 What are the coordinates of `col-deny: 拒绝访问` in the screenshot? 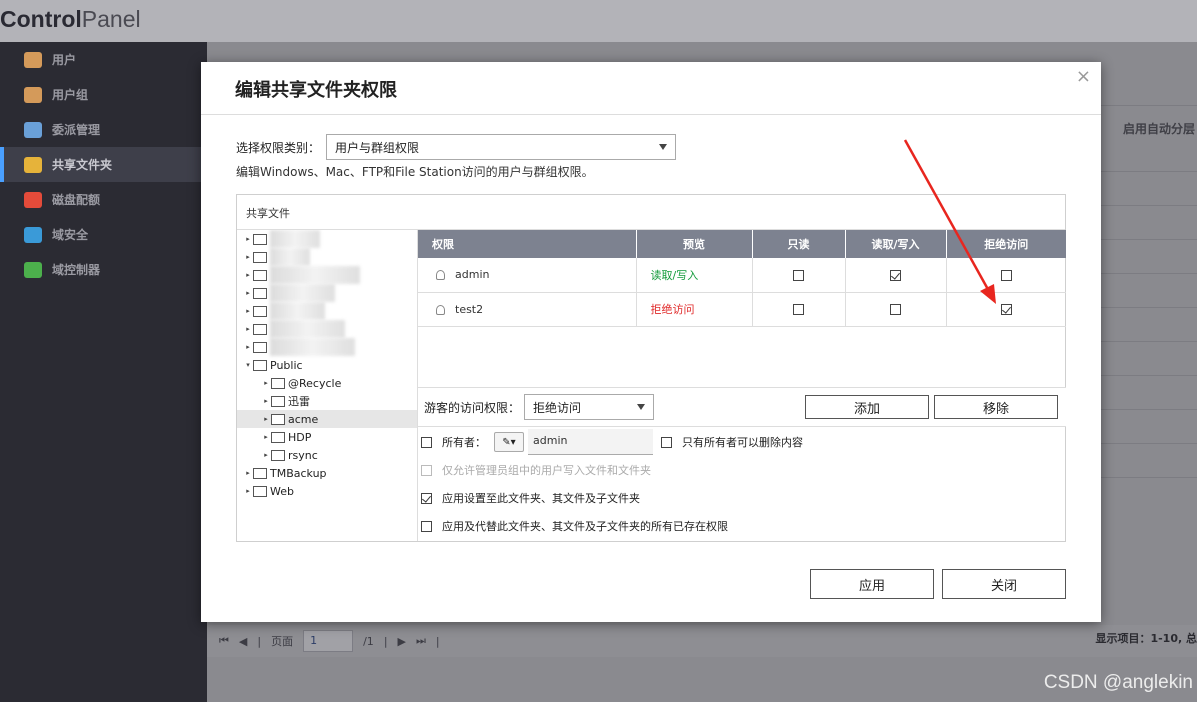 It's located at (1006, 244).